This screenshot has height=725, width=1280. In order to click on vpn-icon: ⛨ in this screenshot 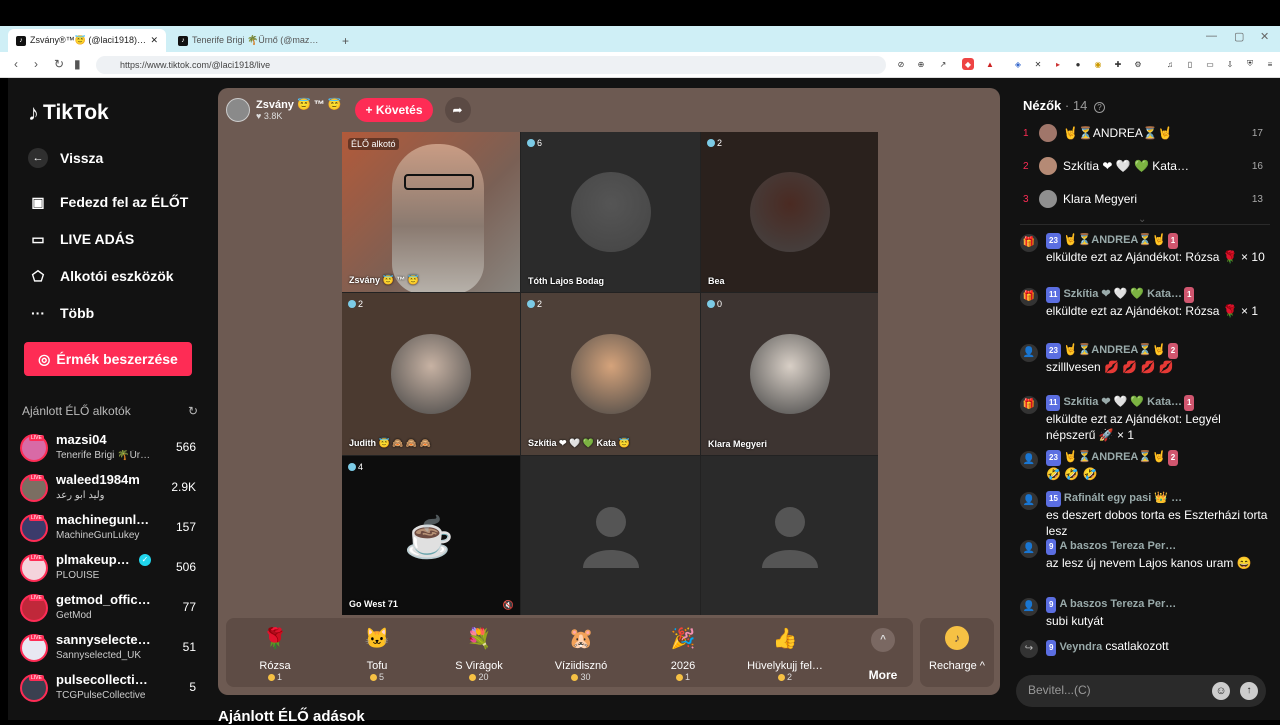, I will do `click(1250, 64)`.